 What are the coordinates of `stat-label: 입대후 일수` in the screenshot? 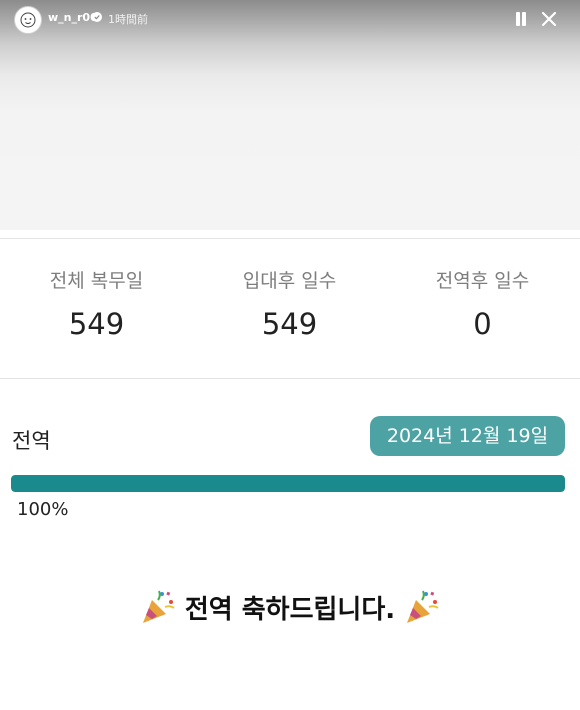 It's located at (289, 281).